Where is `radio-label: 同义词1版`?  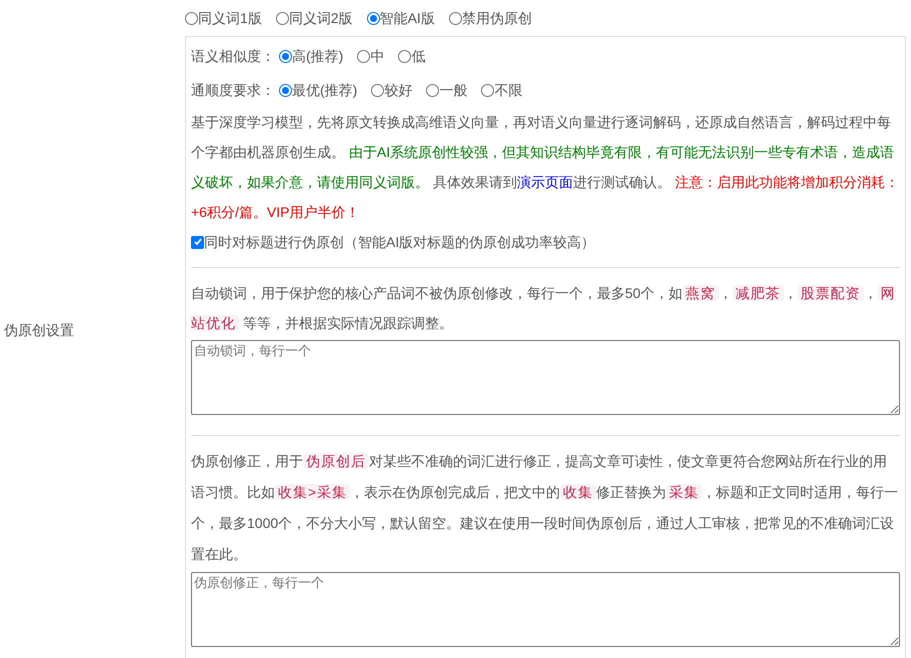 radio-label: 同义词1版 is located at coordinates (230, 18).